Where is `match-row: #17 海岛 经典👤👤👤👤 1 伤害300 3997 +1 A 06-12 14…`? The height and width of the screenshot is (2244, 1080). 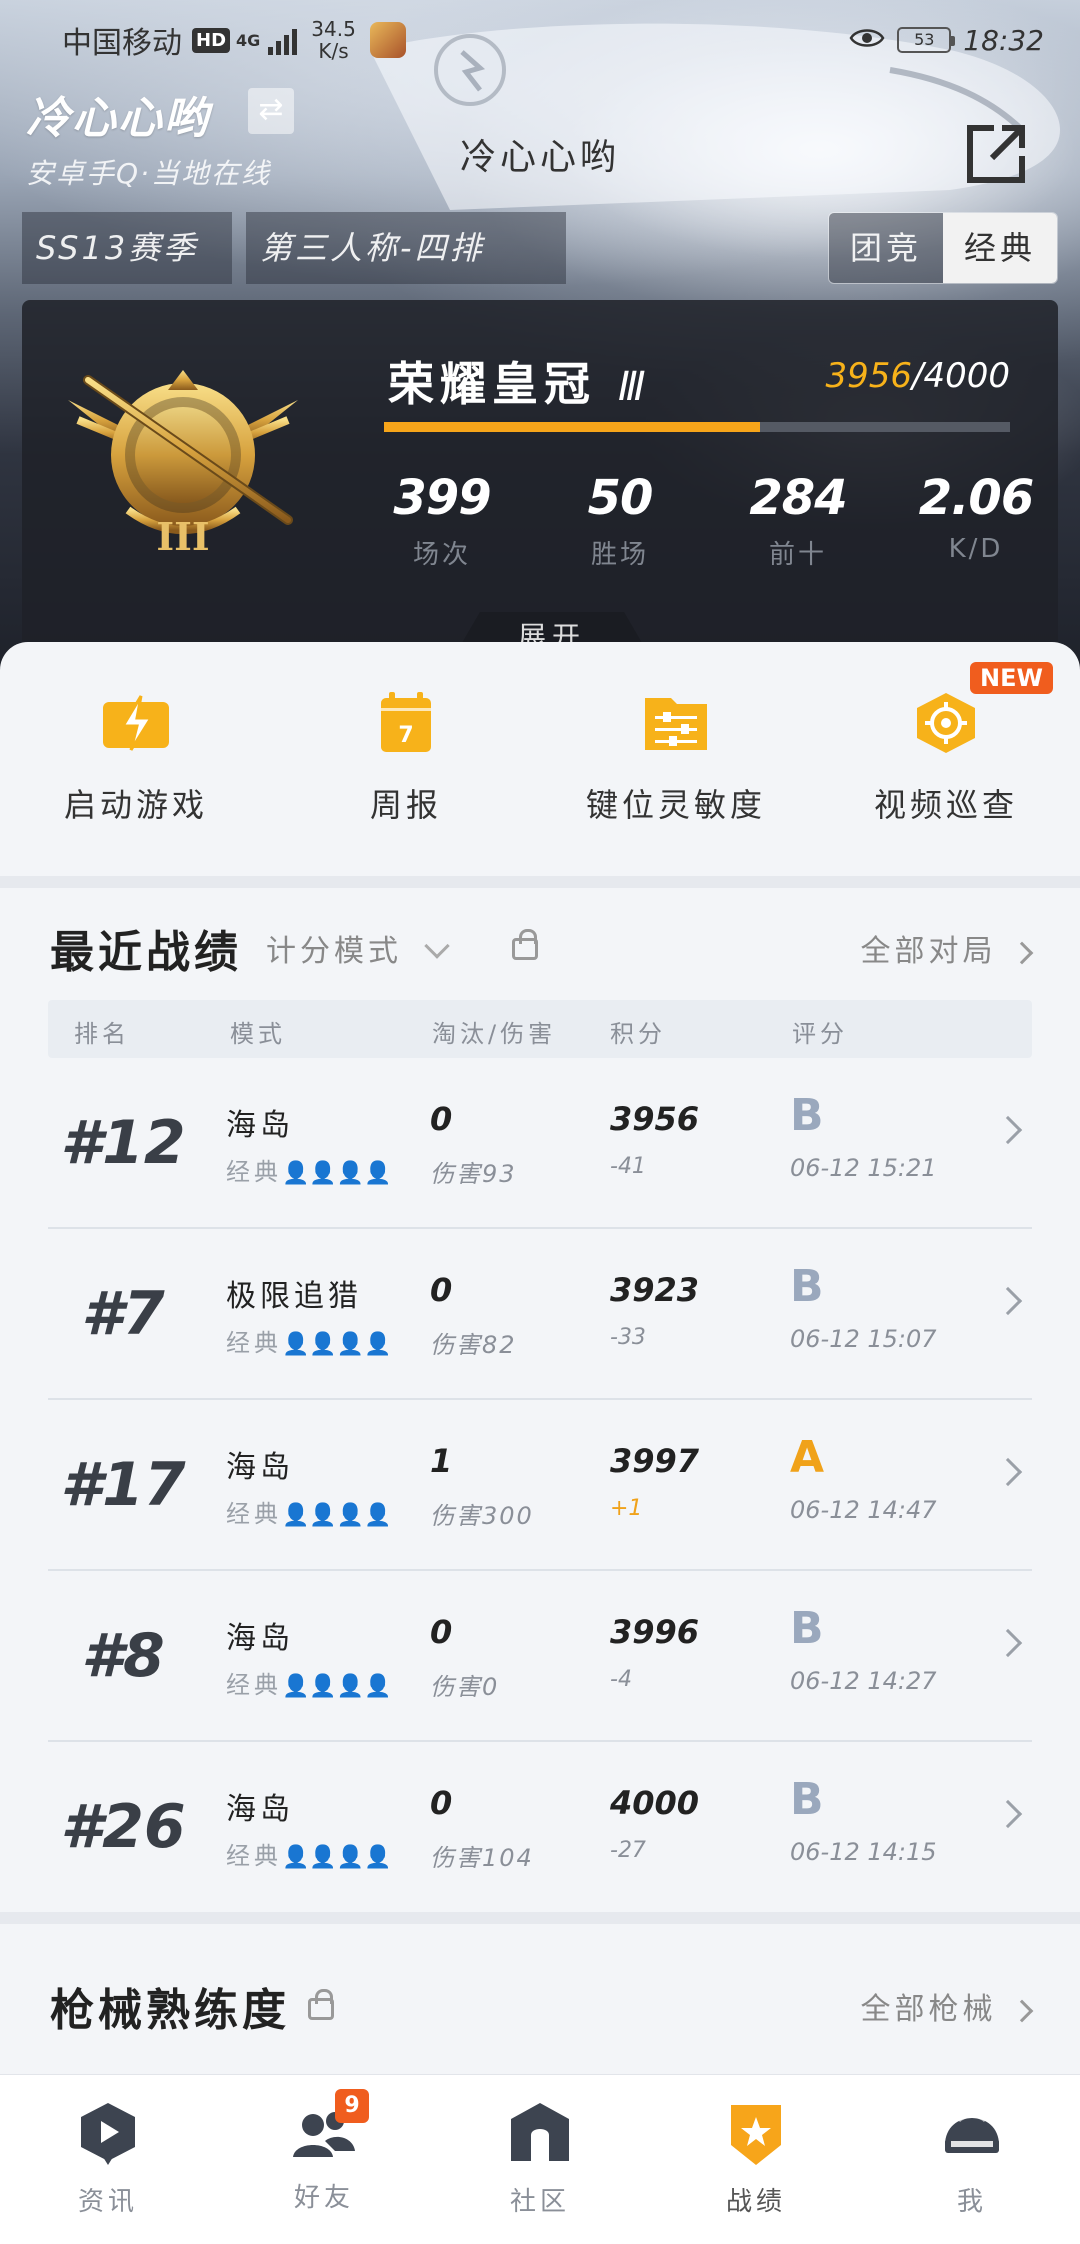 match-row: #17 海岛 经典👤👤👤👤 1 伤害300 3997 +1 A 06-12 14… is located at coordinates (540, 1485).